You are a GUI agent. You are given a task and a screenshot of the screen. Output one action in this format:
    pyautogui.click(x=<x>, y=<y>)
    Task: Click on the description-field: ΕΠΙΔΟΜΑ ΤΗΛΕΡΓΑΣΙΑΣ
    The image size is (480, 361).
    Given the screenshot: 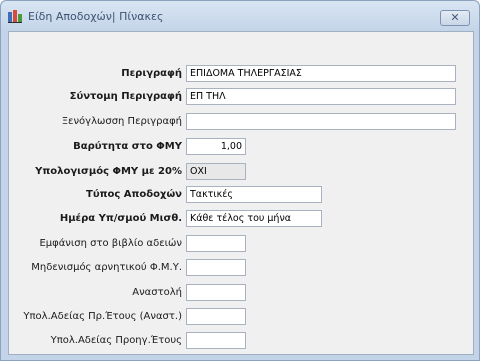 What is the action you would take?
    pyautogui.click(x=321, y=73)
    